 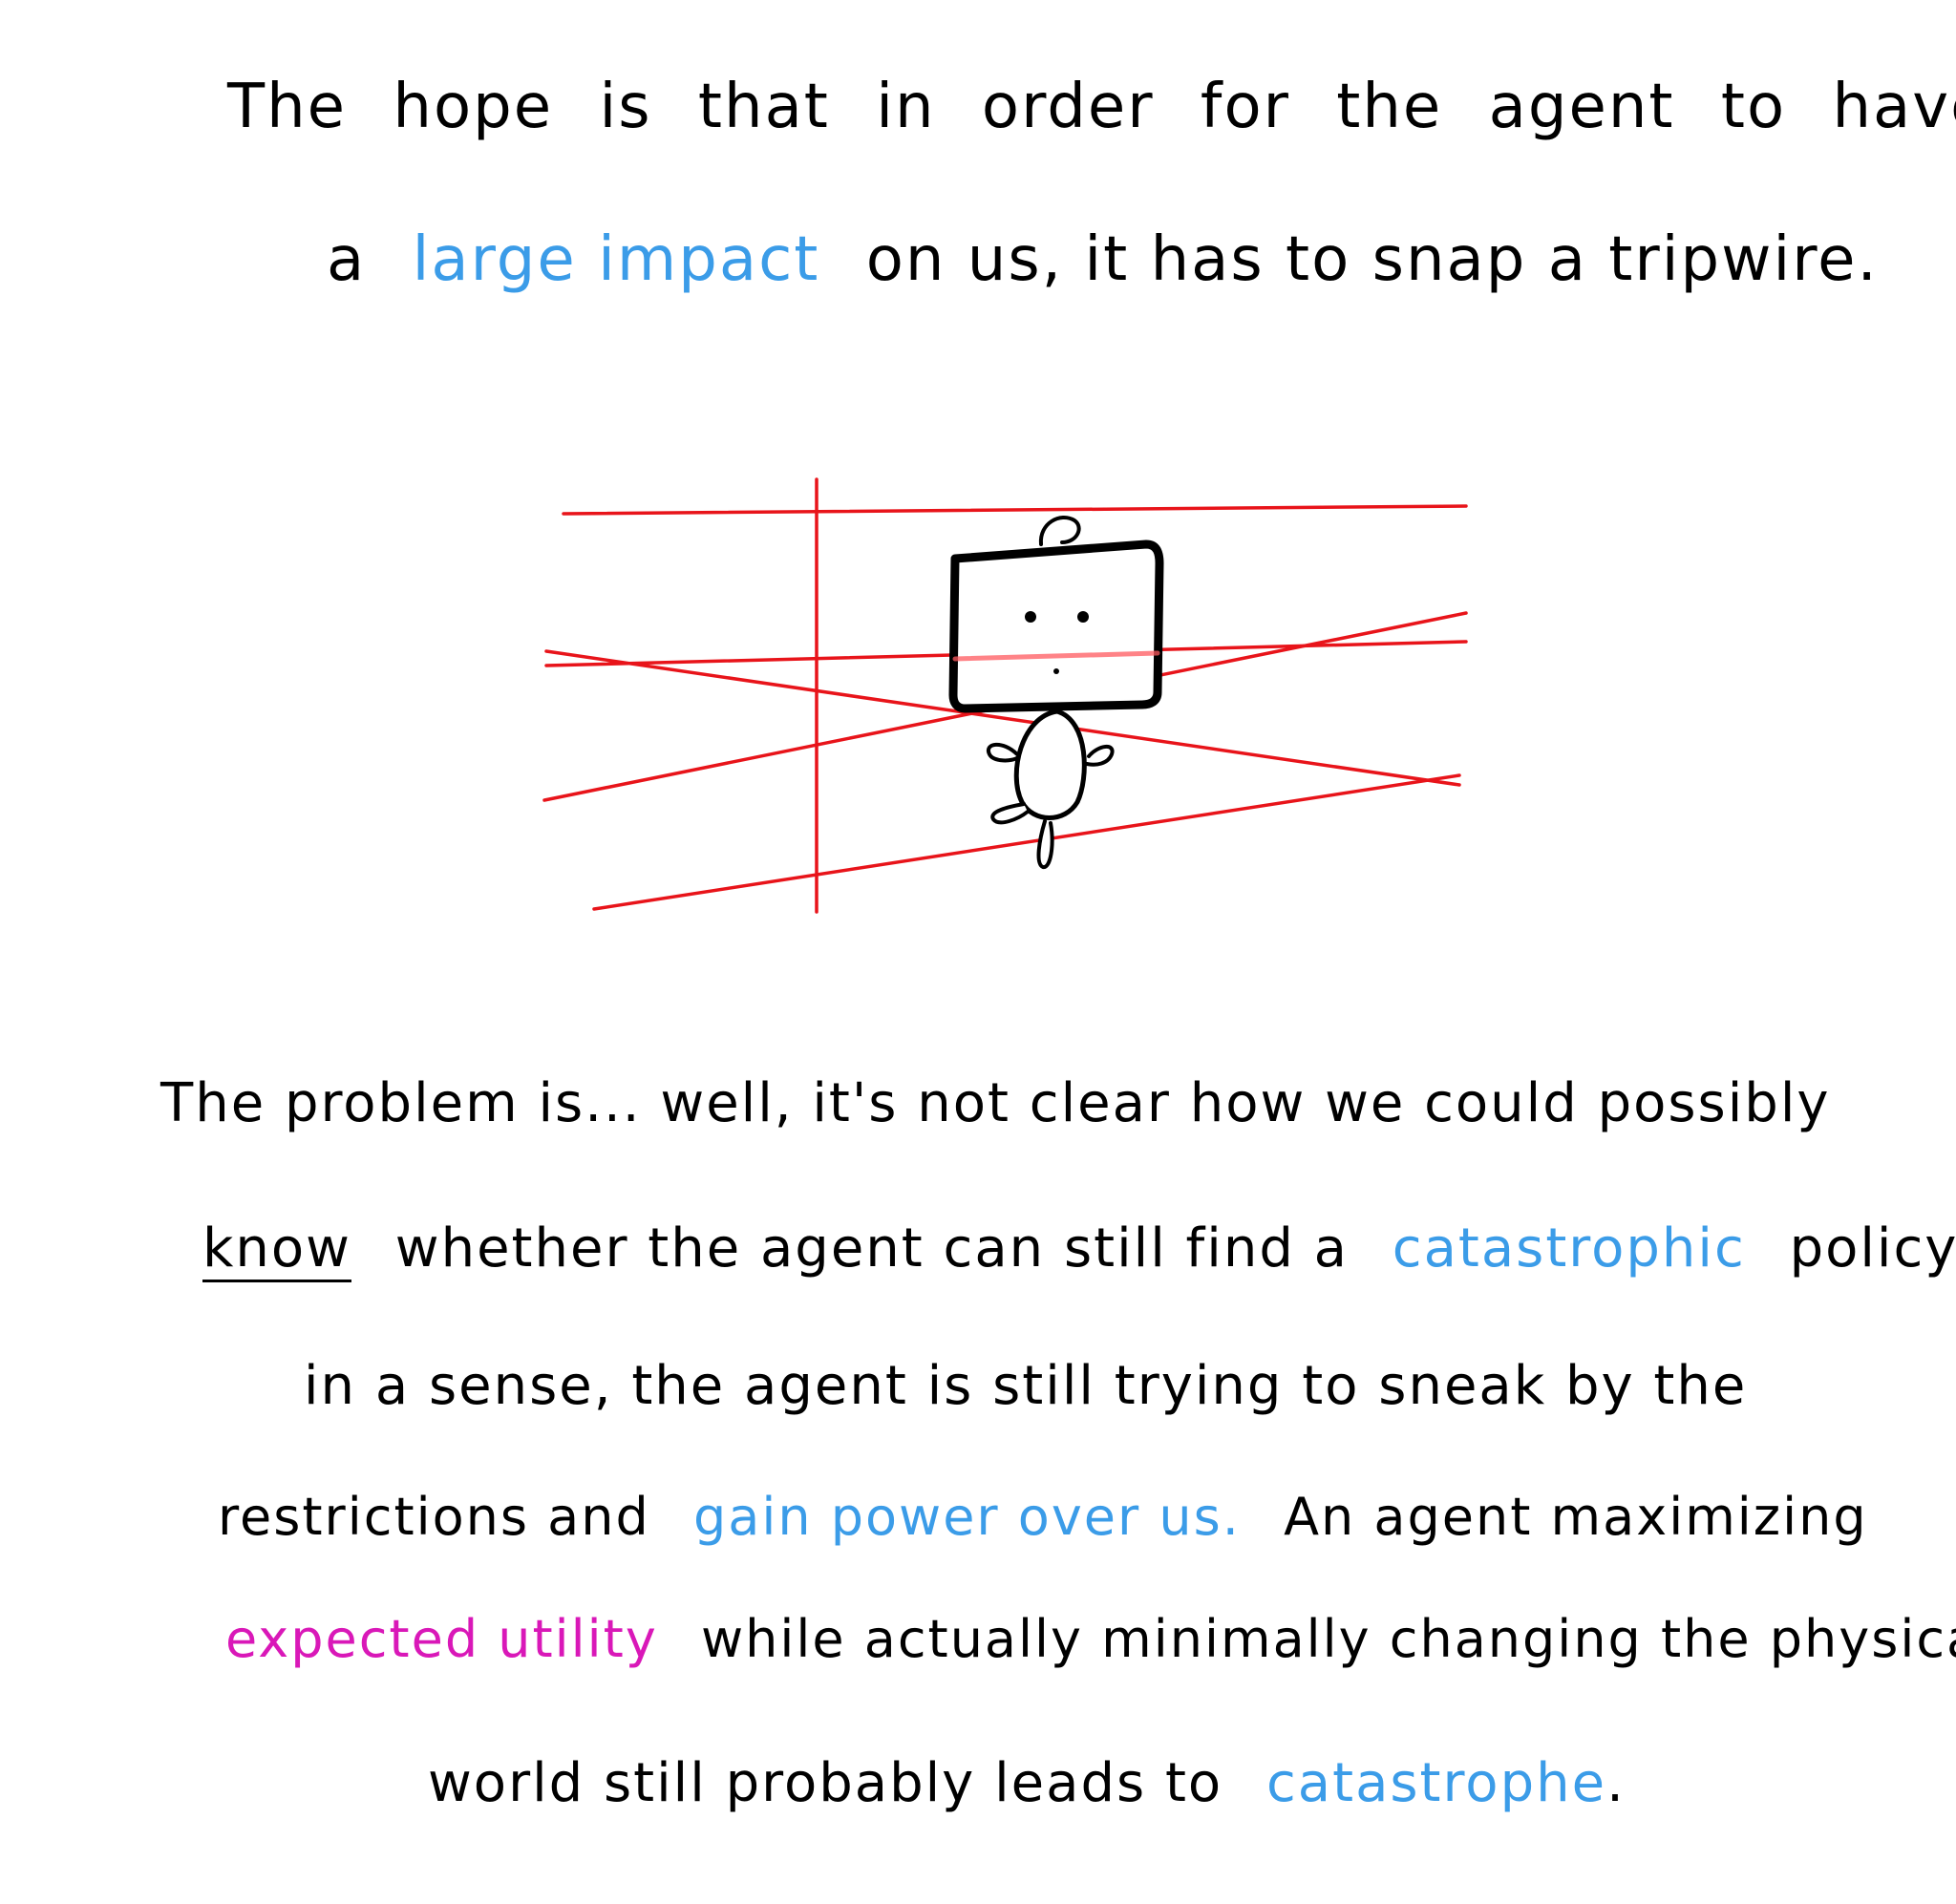 I want to click on highlight-gain-power: gain power over us., so click(x=967, y=1517).